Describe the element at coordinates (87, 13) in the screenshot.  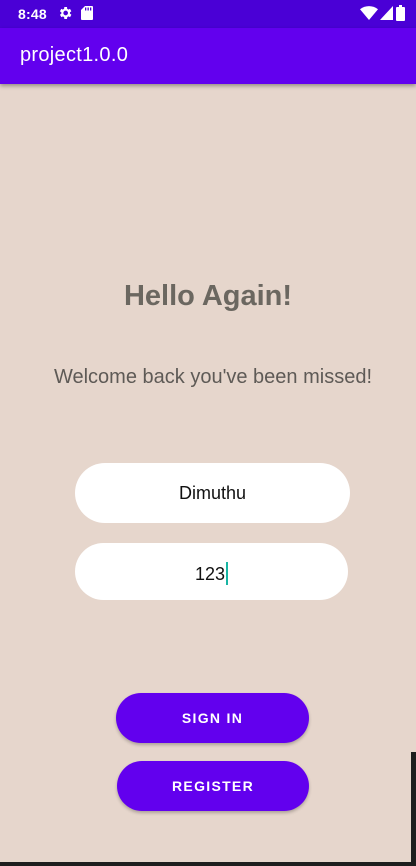
I see `sd-card-icon` at that location.